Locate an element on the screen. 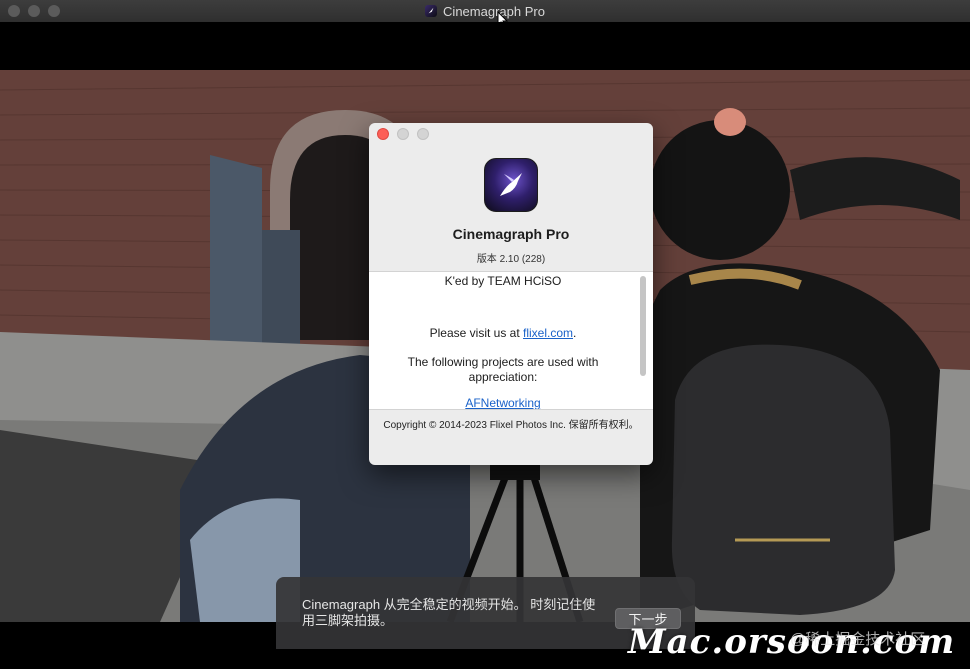  credits-line: K'ed by TEAM HCiSO is located at coordinates (503, 281).